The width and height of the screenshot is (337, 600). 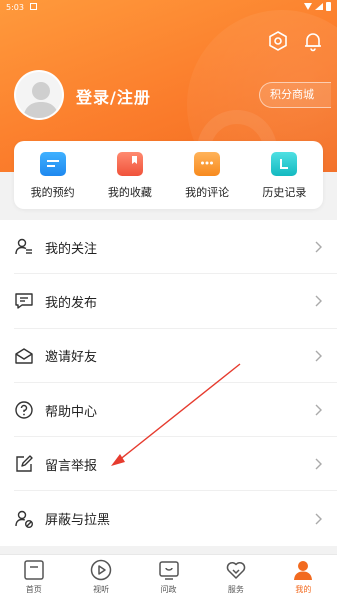 I want to click on calendar-icon, so click(x=52, y=164).